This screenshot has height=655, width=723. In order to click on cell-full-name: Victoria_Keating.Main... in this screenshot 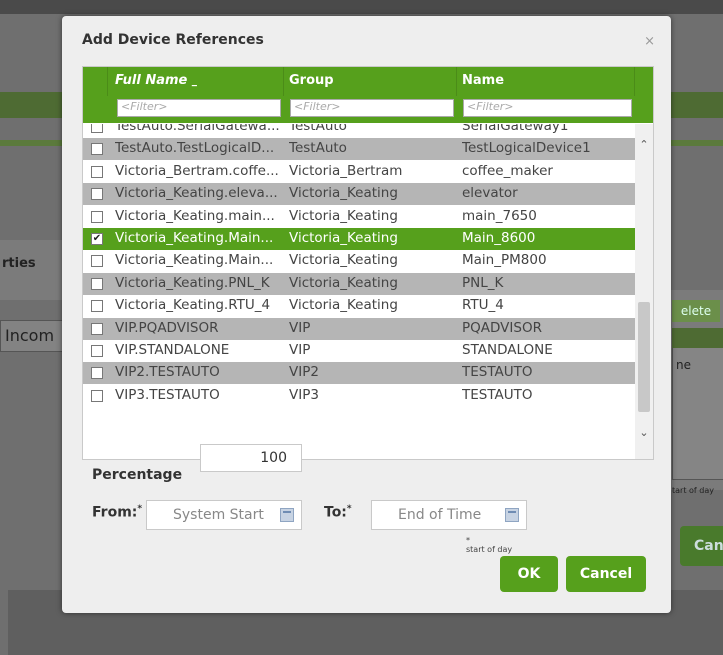, I will do `click(194, 238)`.